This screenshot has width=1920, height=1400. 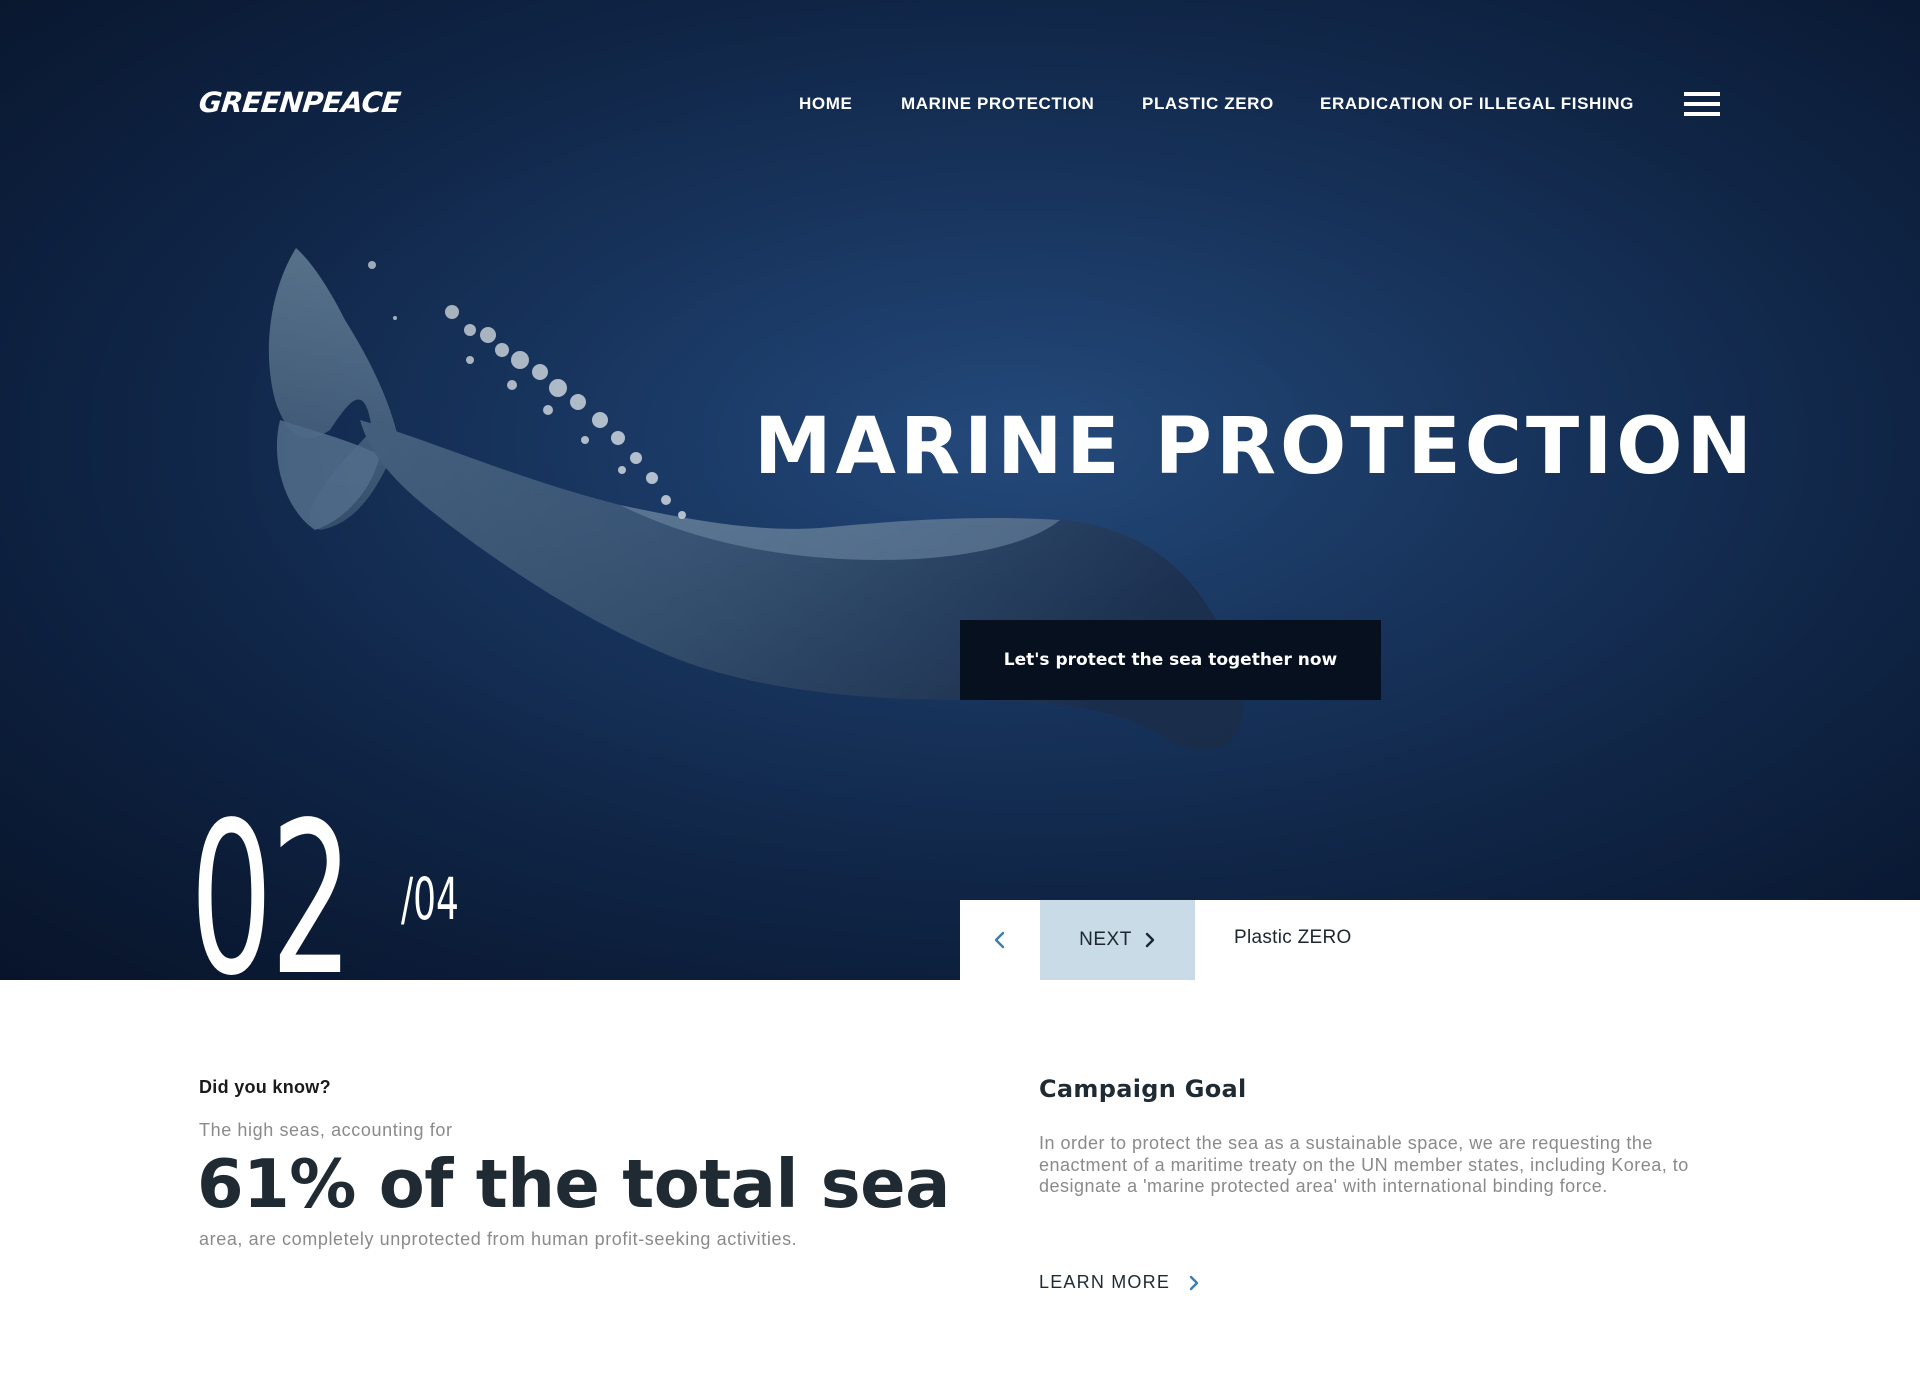 I want to click on did-you-know-heading: Did you know?, so click(x=265, y=1087).